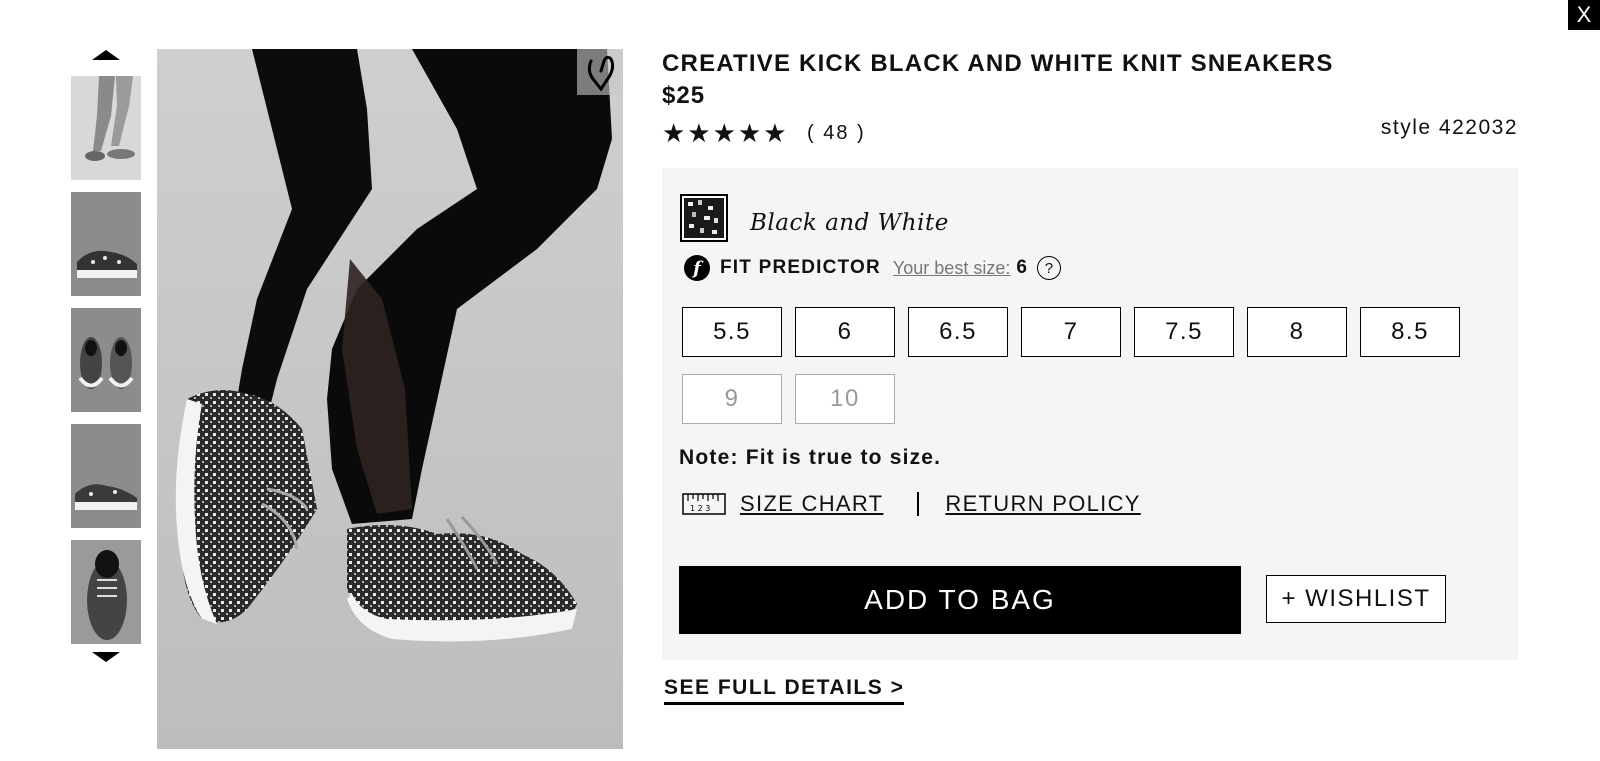  Describe the element at coordinates (700, 508) in the screenshot. I see `ruler-digits: 1 2 3` at that location.